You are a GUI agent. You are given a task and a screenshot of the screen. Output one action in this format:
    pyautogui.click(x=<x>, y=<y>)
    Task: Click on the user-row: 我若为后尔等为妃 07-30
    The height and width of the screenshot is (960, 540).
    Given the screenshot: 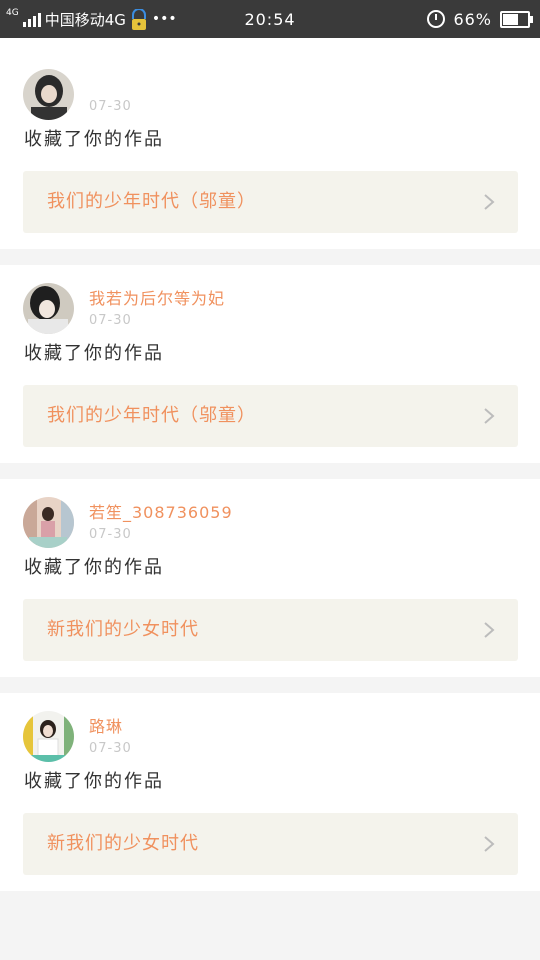 What is the action you would take?
    pyautogui.click(x=270, y=300)
    